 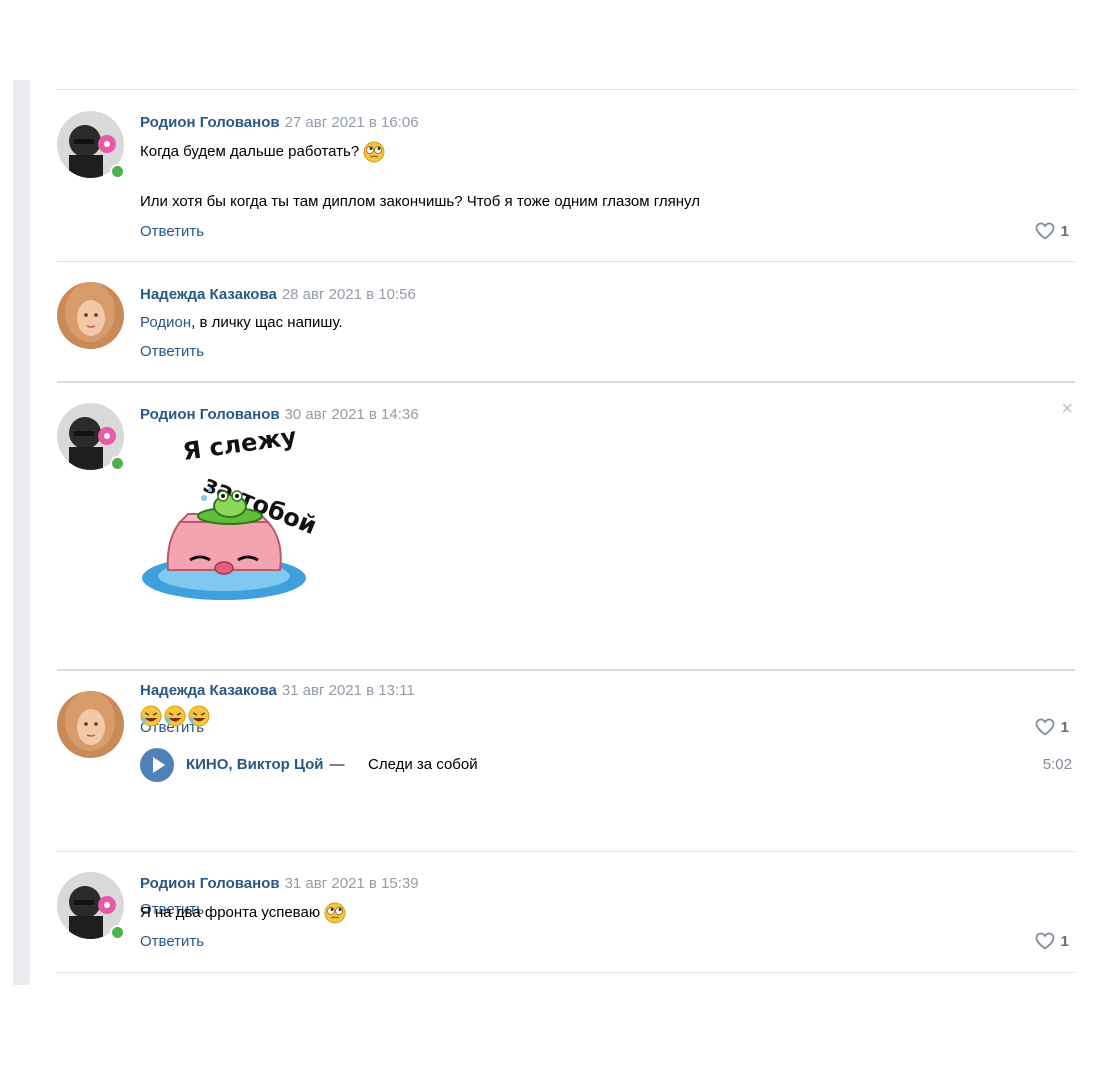 What do you see at coordinates (352, 883) in the screenshot?
I see `comment-date: 31 авг 2021 в 15:39` at bounding box center [352, 883].